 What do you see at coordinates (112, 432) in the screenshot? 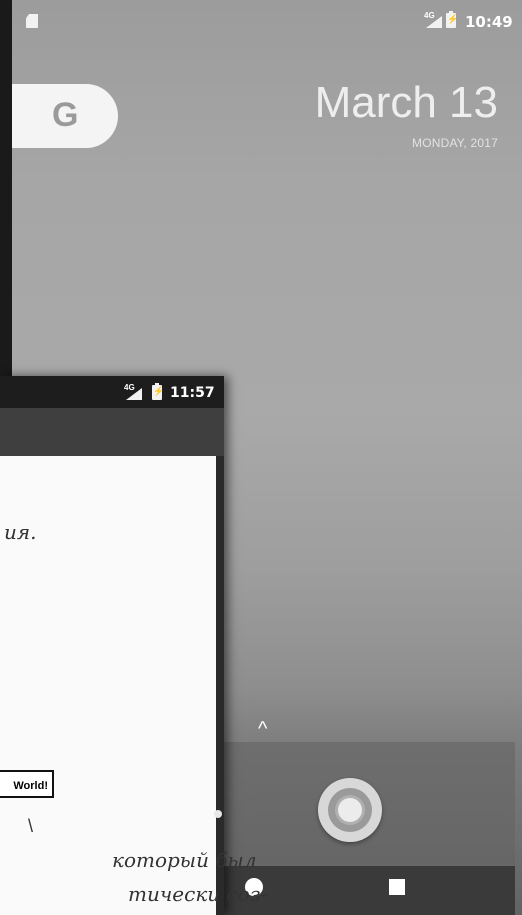
I see `overlay-app-bar` at bounding box center [112, 432].